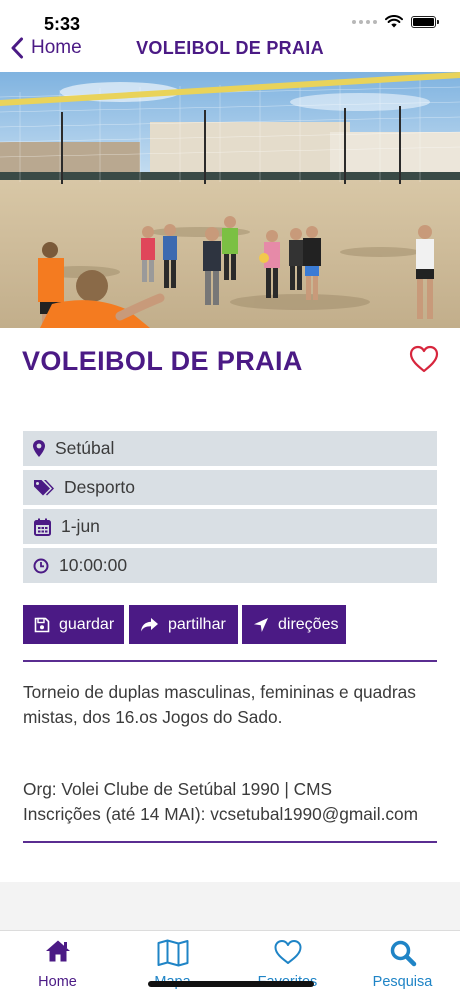 Image resolution: width=460 pixels, height=997 pixels. Describe the element at coordinates (230, 448) in the screenshot. I see `info-row-location: Setúbal` at that location.